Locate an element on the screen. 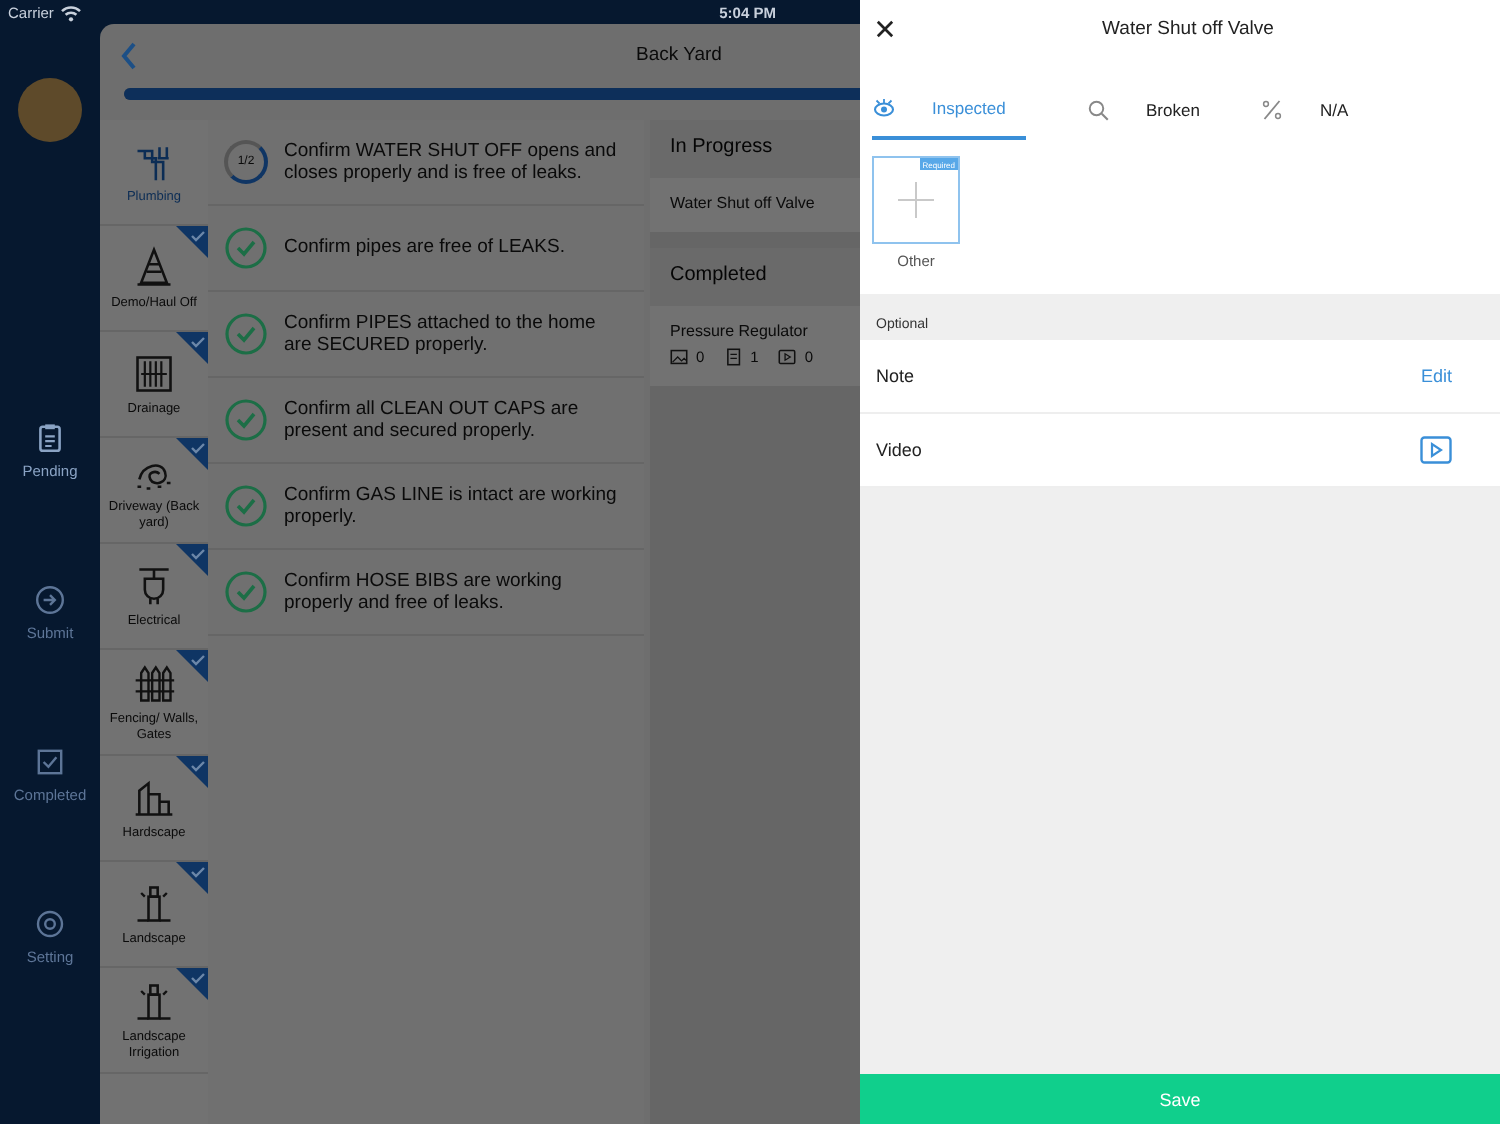 The image size is (1500, 1124). checklist-row: Confirm pipes are free of LEAKS. is located at coordinates (426, 249).